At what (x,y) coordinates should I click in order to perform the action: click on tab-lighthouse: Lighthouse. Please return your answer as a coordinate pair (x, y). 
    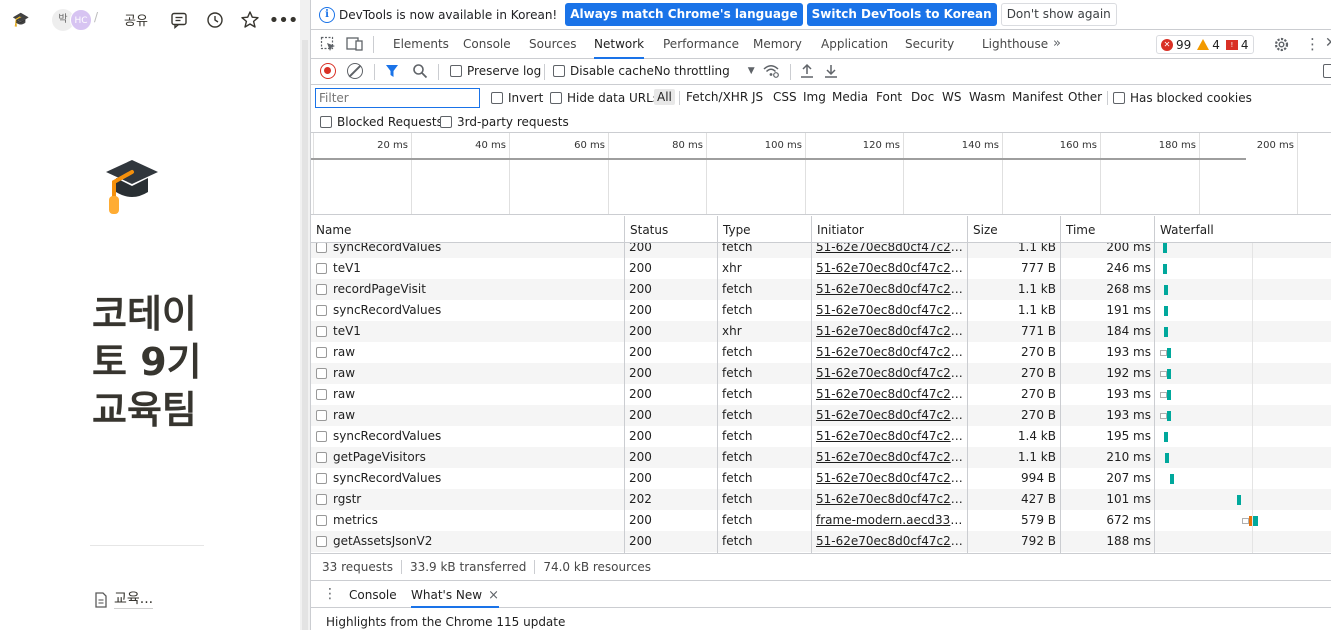
    Looking at the image, I should click on (1015, 44).